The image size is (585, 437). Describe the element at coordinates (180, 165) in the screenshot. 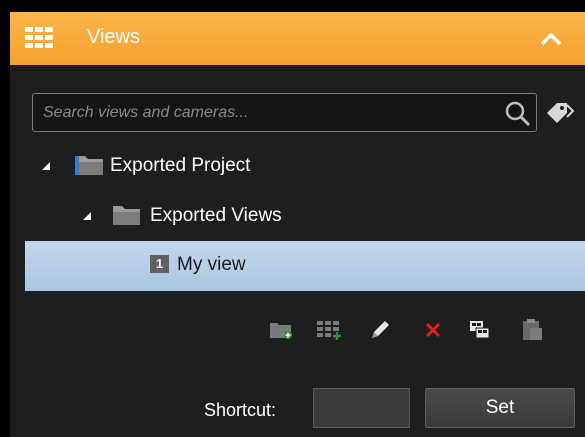

I see `tree-item-label: Exported Project` at that location.